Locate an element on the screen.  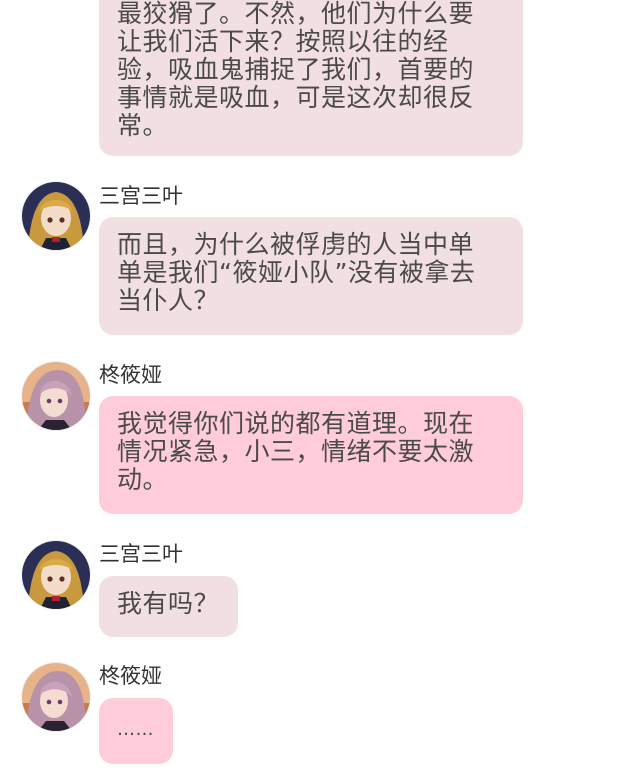
message-bubble: 我觉得你们说的都有道理。现在 情况紧急，小三，情绪不要太激 动。 is located at coordinates (311, 455).